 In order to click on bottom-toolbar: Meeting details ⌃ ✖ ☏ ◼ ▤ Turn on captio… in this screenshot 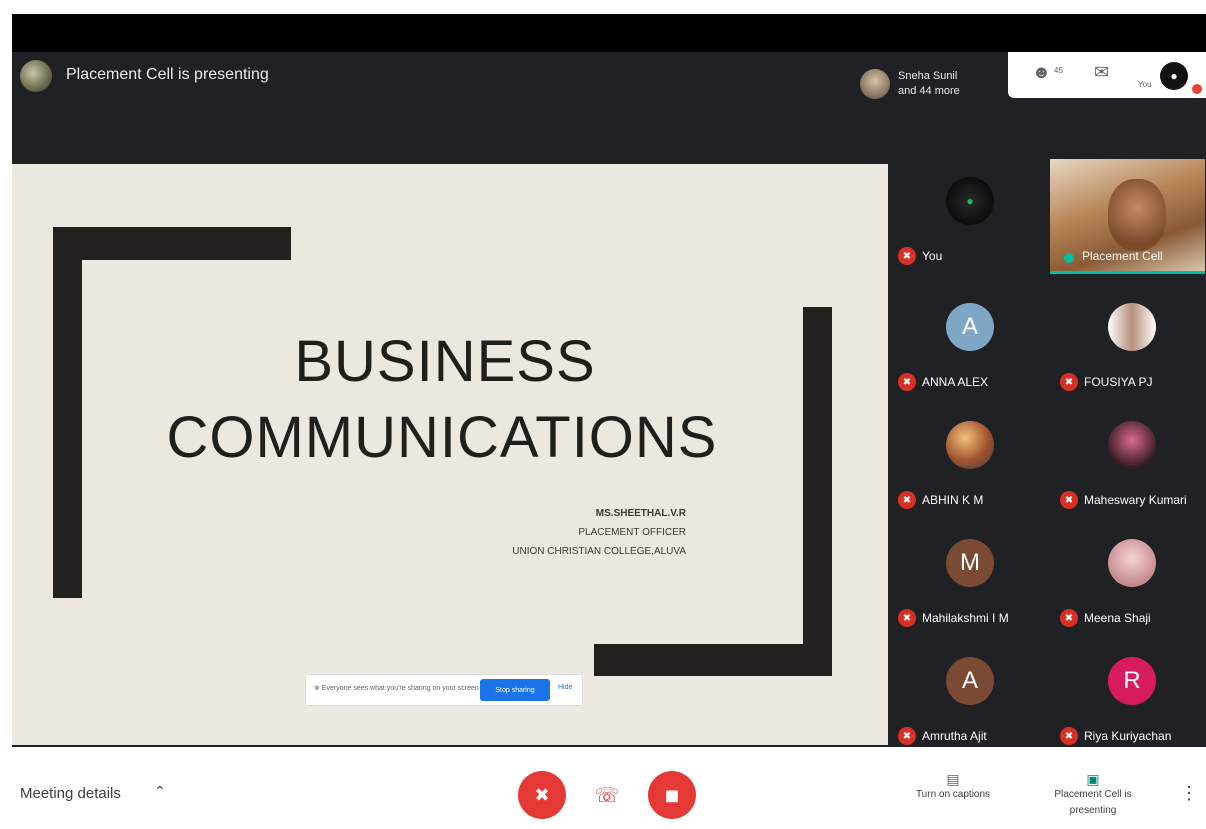, I will do `click(609, 788)`.